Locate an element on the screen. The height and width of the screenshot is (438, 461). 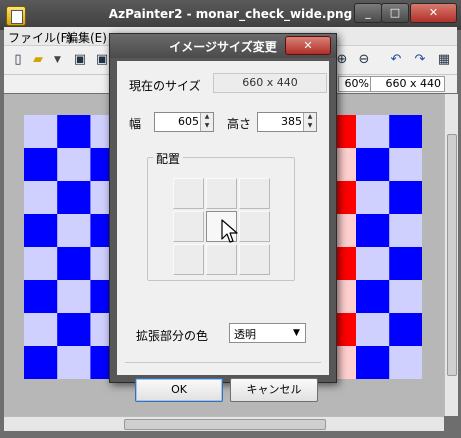
width-increment-button: ▲ is located at coordinates (207, 117).